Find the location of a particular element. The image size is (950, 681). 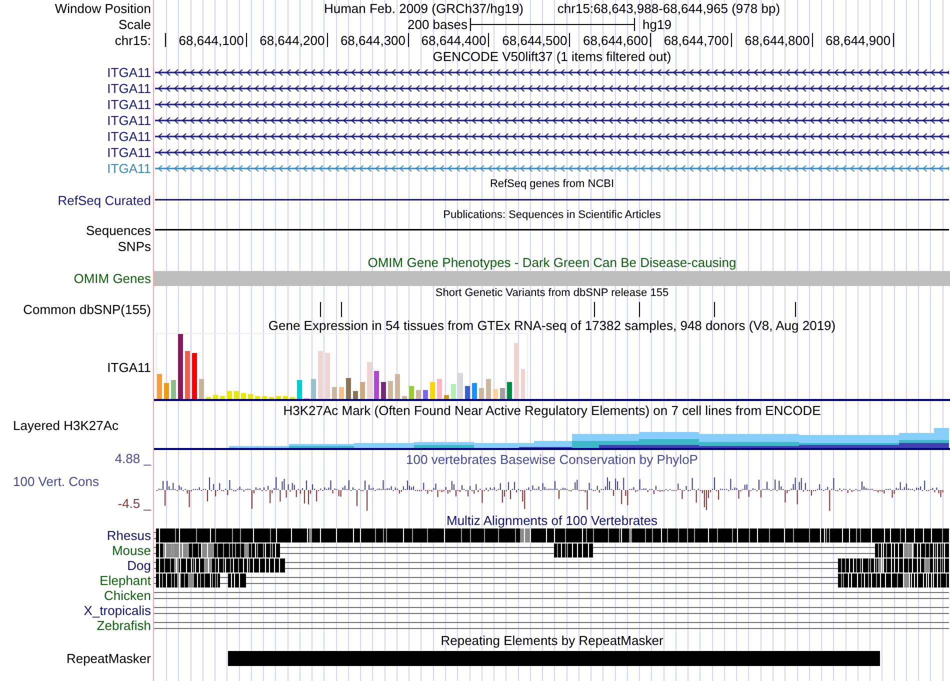

ruler-tick-label: 68,644,400 is located at coordinates (454, 40).